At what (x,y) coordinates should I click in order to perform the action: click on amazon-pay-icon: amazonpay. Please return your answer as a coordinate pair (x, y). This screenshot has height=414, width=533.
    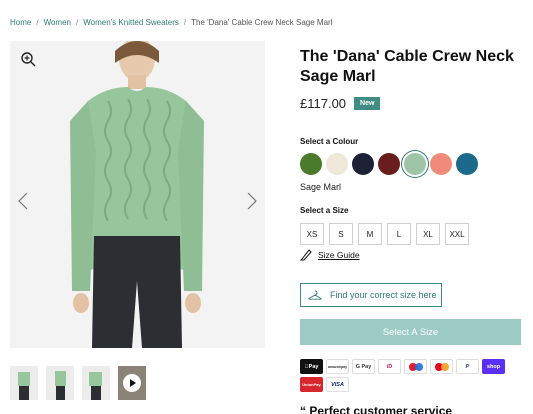
    Looking at the image, I should click on (337, 366).